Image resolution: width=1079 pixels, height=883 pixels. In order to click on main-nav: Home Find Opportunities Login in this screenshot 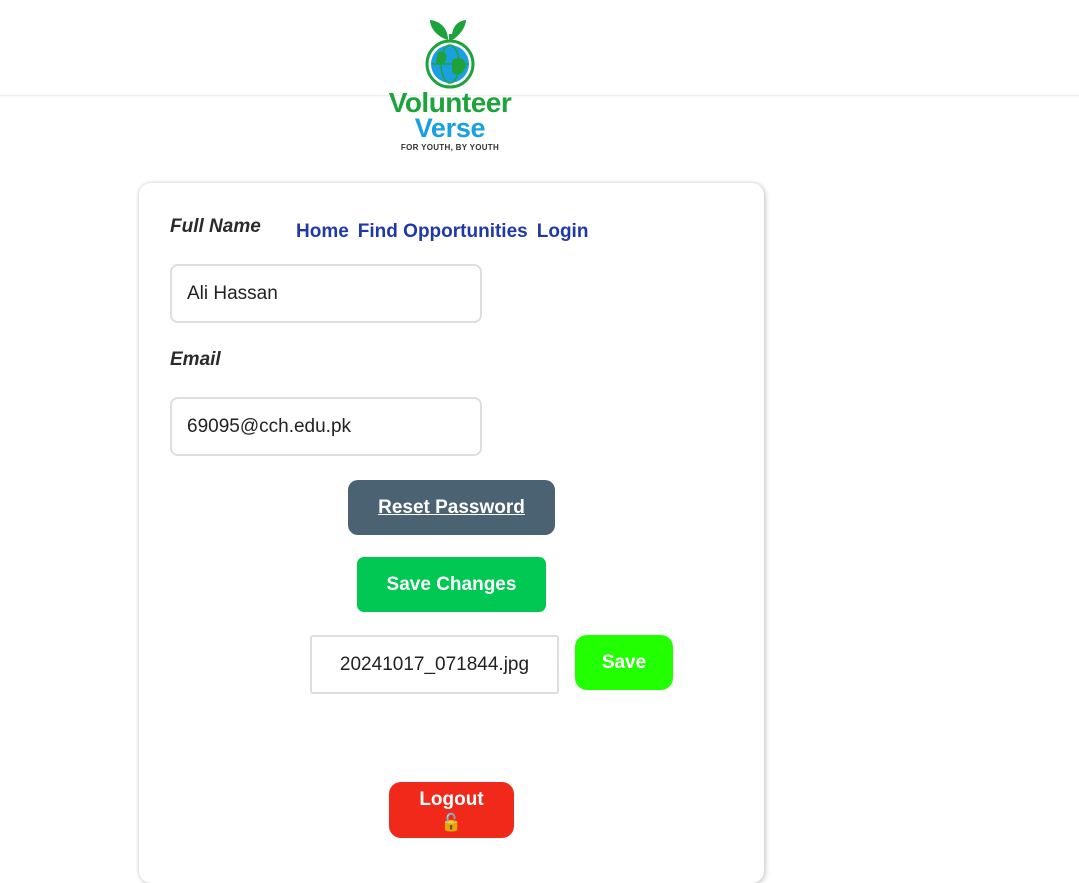, I will do `click(442, 232)`.